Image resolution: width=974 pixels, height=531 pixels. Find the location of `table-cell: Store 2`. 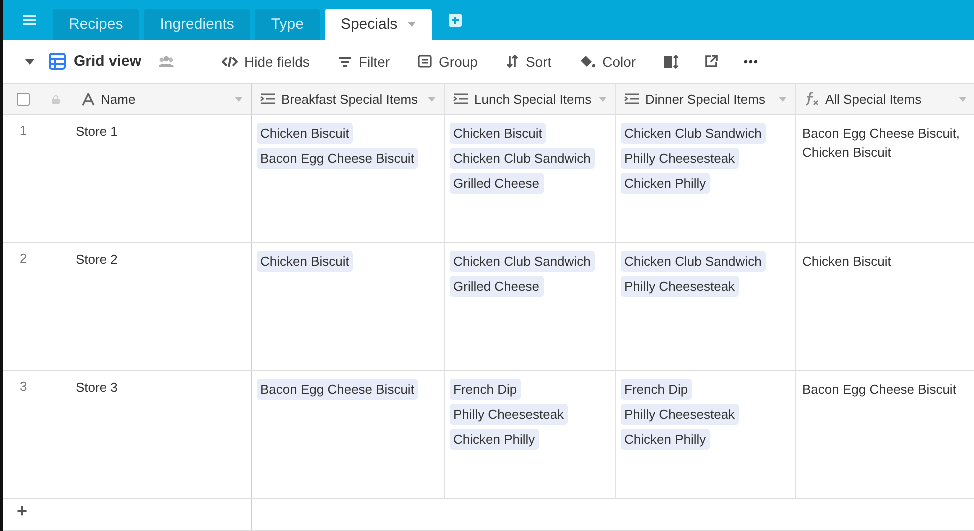

table-cell: Store 2 is located at coordinates (97, 259).